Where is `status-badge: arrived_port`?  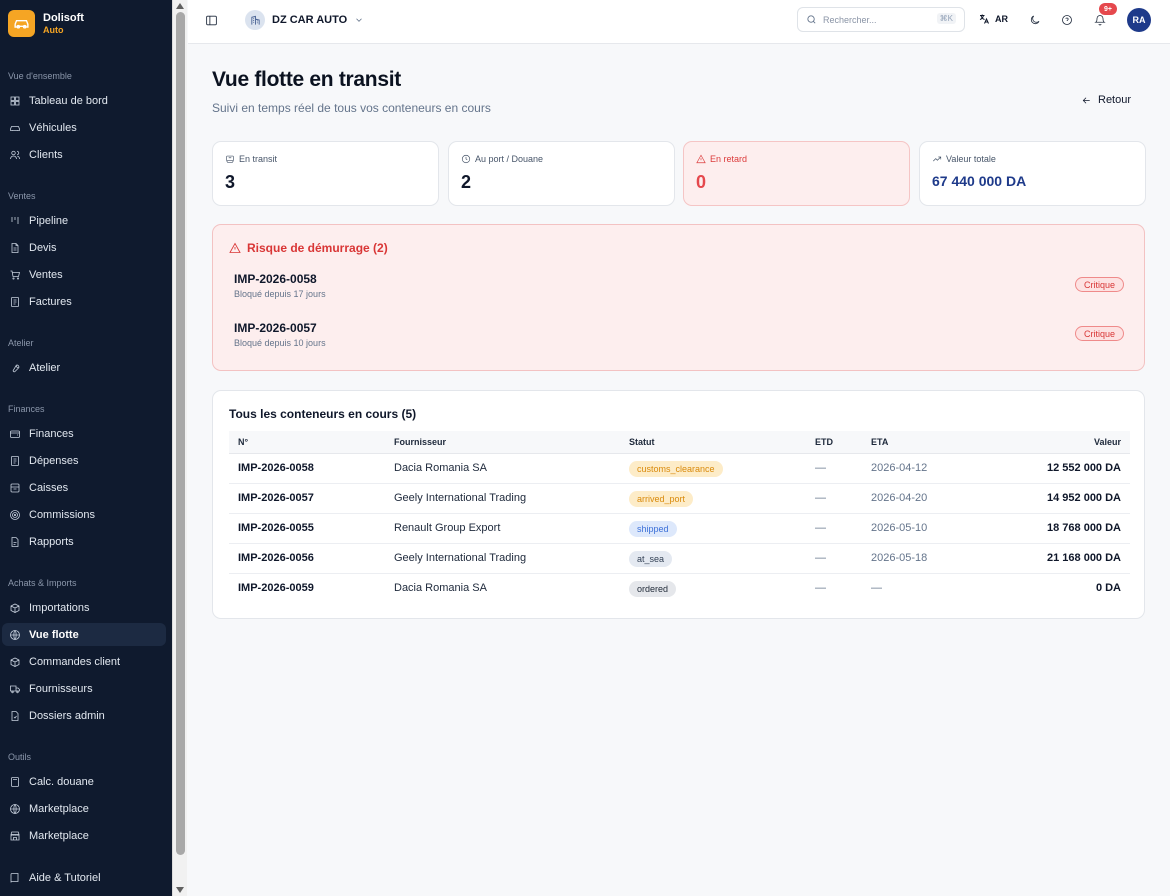 status-badge: arrived_port is located at coordinates (661, 499).